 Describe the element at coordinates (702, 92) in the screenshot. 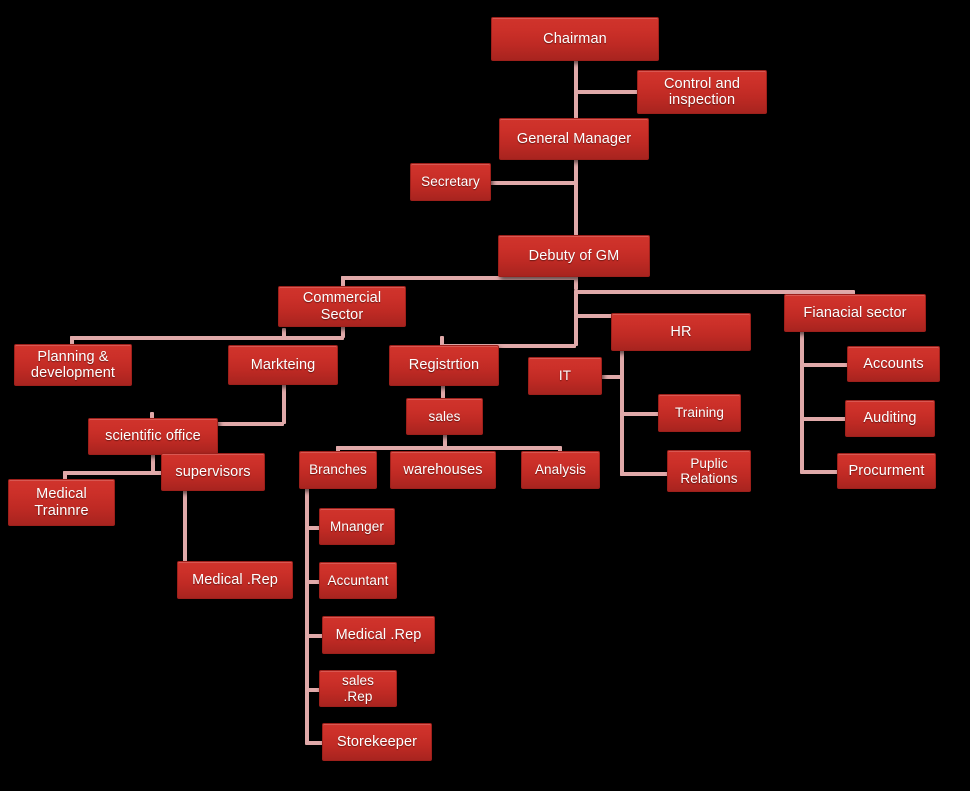

I see `org-node-control: Control and inspection` at that location.